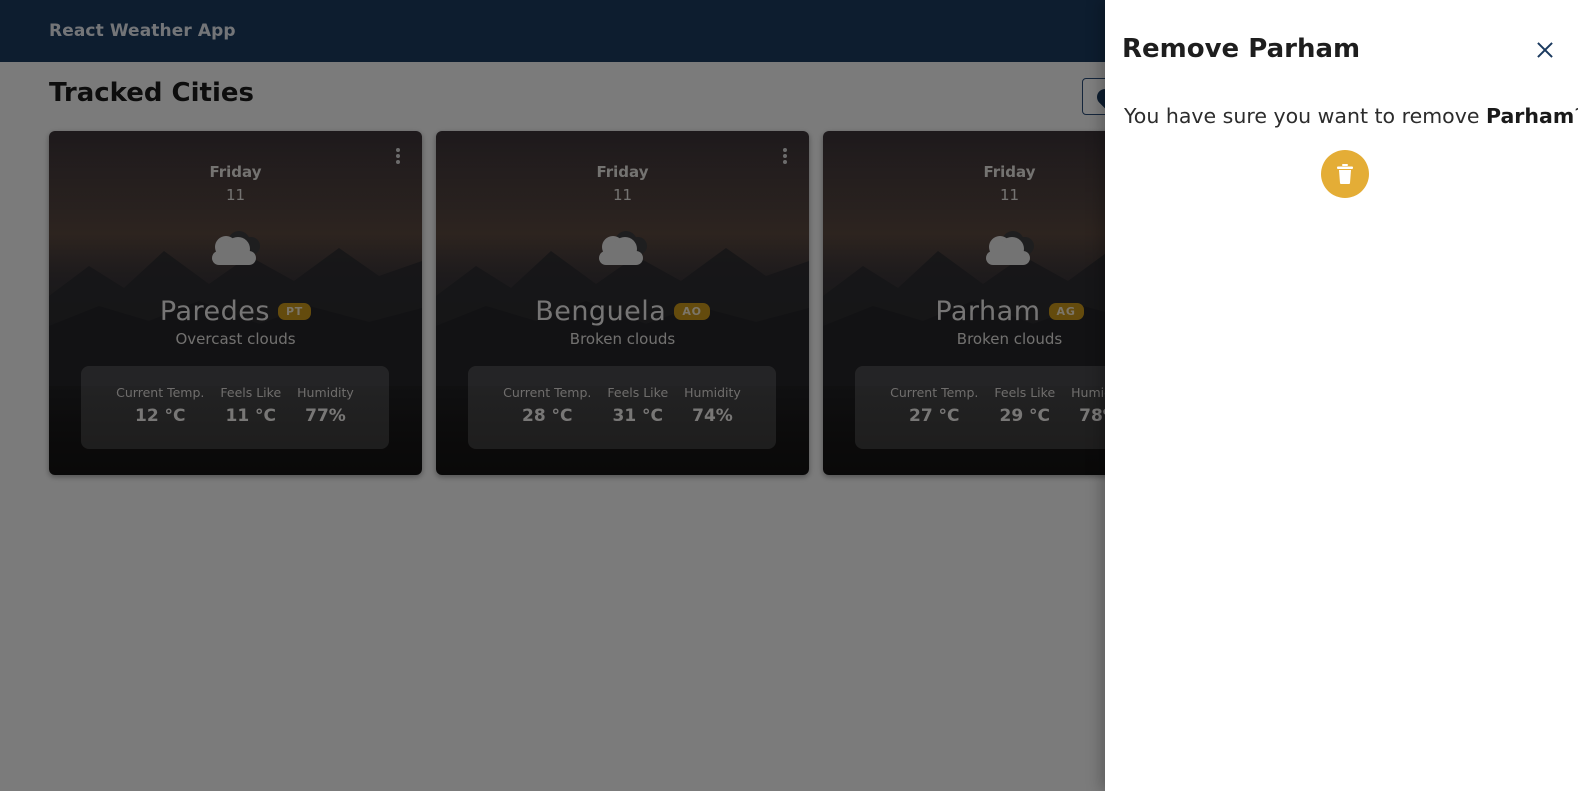  What do you see at coordinates (1576, 116) in the screenshot?
I see `confirm-suffix: ?` at bounding box center [1576, 116].